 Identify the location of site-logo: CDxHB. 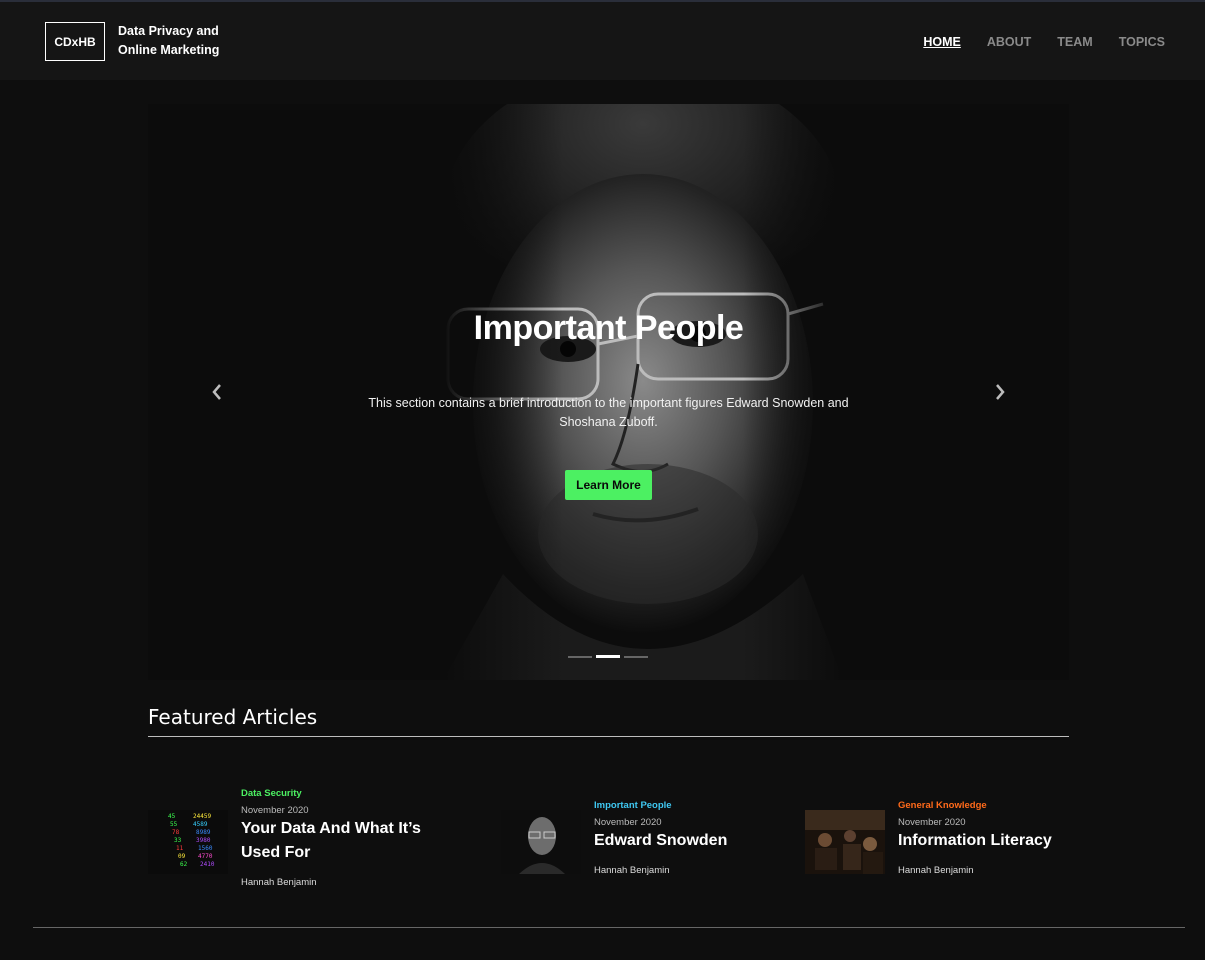
(75, 41).